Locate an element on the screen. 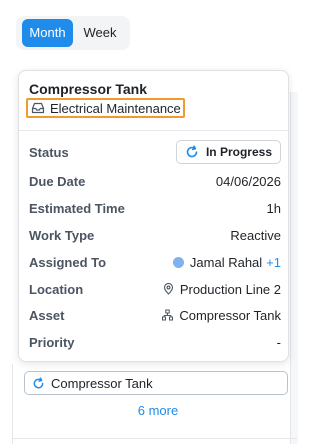 This screenshot has height=444, width=320. due-date-row: Due Date 04/06/2026 is located at coordinates (155, 181).